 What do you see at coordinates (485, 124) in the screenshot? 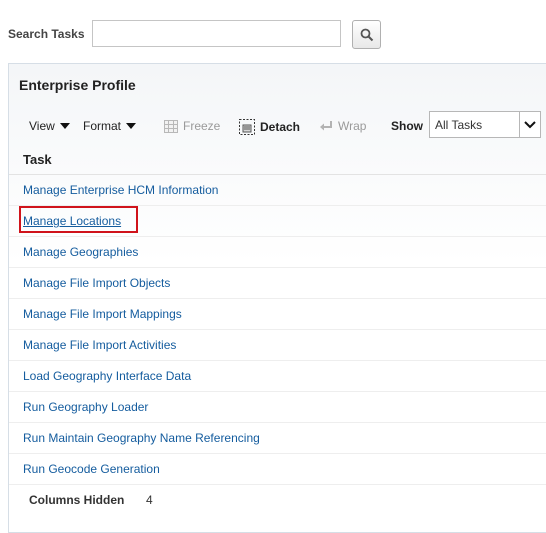
I see `show-filter-select: All Tasks` at bounding box center [485, 124].